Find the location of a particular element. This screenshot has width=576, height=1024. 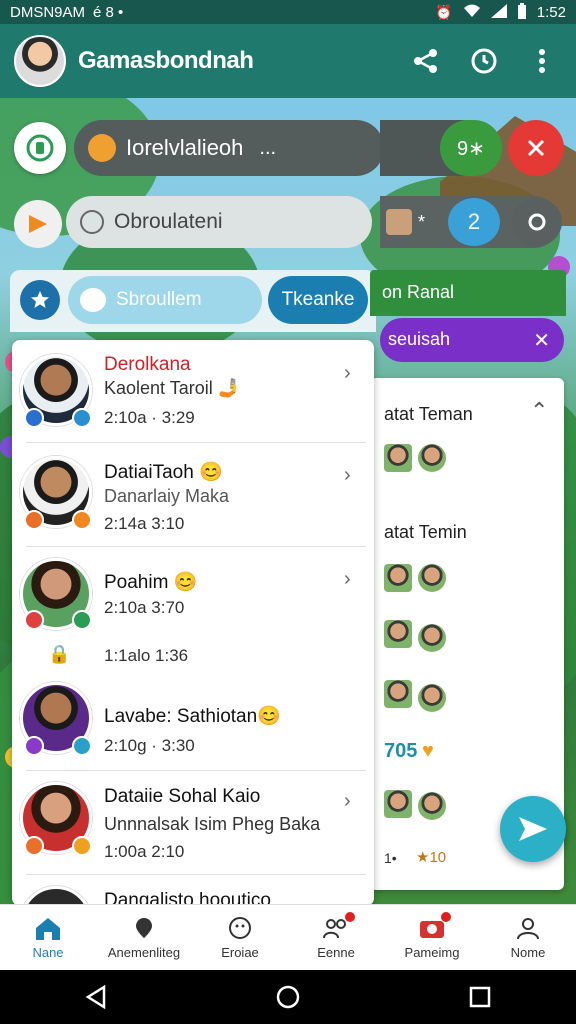

nav-item-camera: Pameimg is located at coordinates (432, 937).